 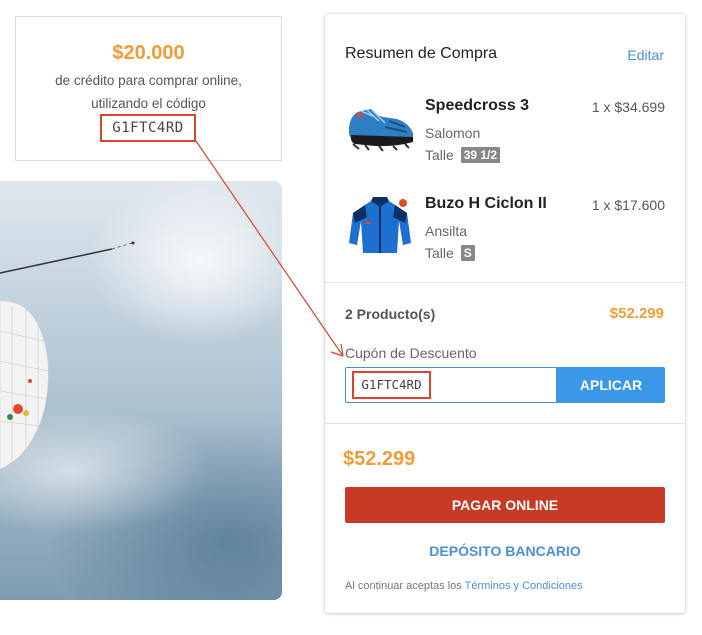 I want to click on edit-link: Editar, so click(x=645, y=55).